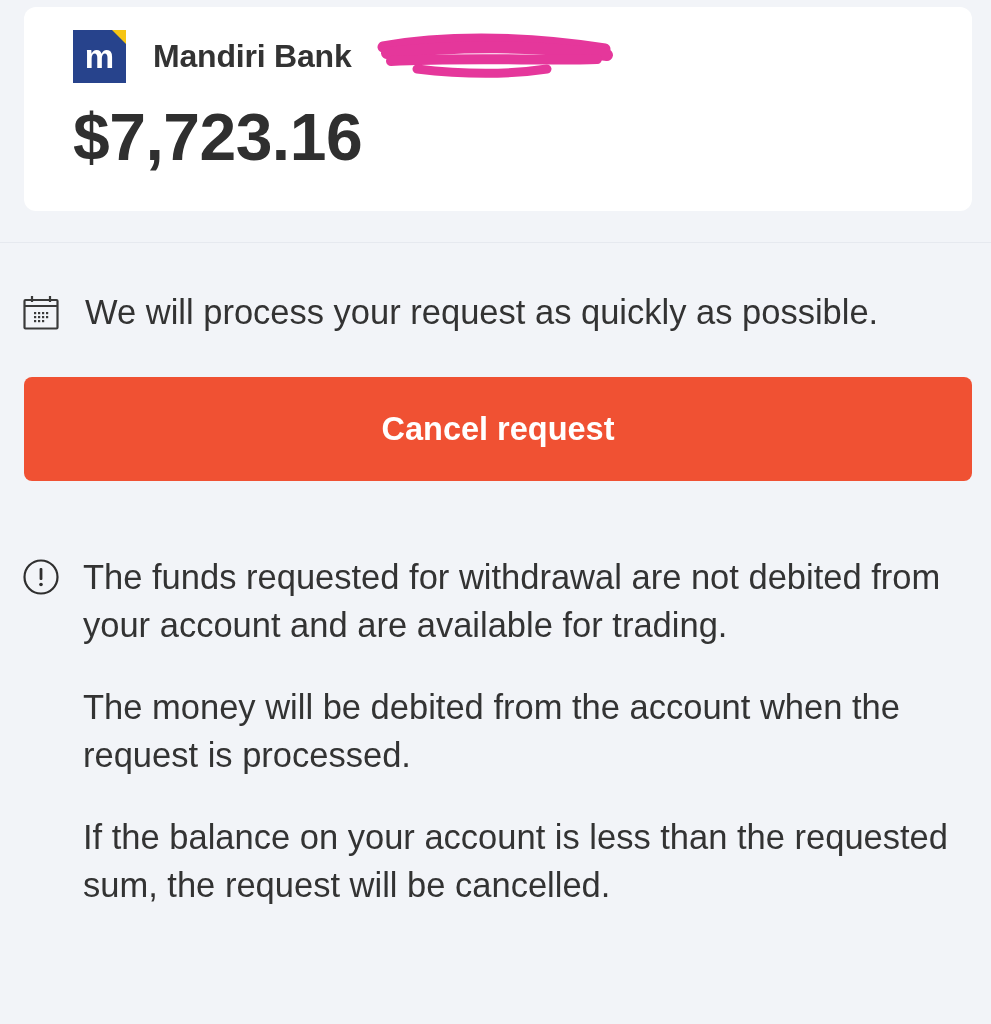  What do you see at coordinates (512, 601) in the screenshot?
I see `info-paragraph: The funds requested for withdrawal are not debited from your account and are available for trading.` at bounding box center [512, 601].